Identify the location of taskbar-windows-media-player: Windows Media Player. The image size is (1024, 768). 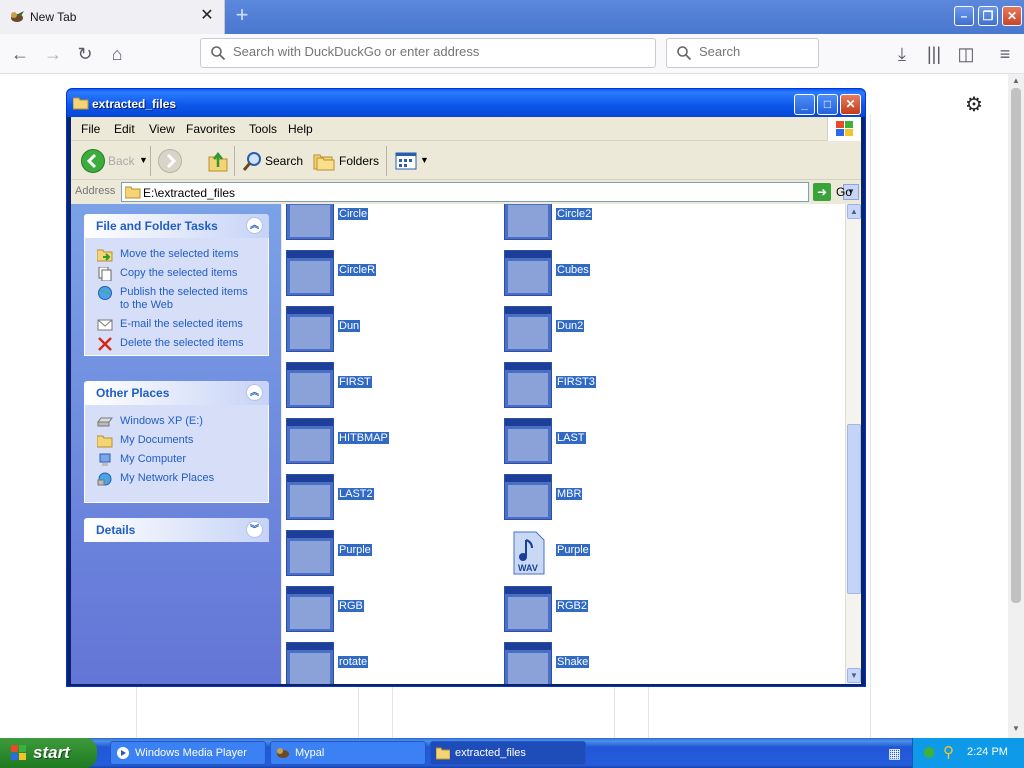
(188, 753).